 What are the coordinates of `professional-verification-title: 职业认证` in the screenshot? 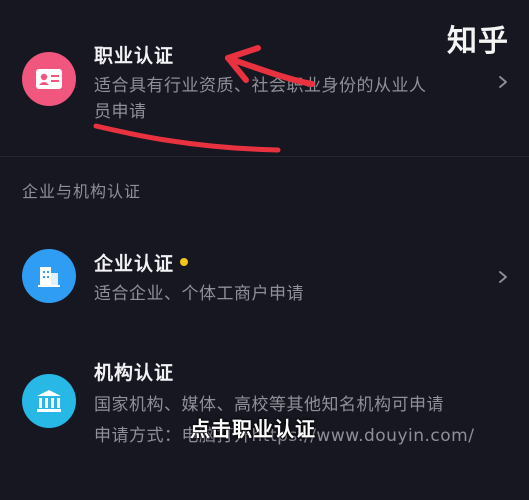 It's located at (134, 56).